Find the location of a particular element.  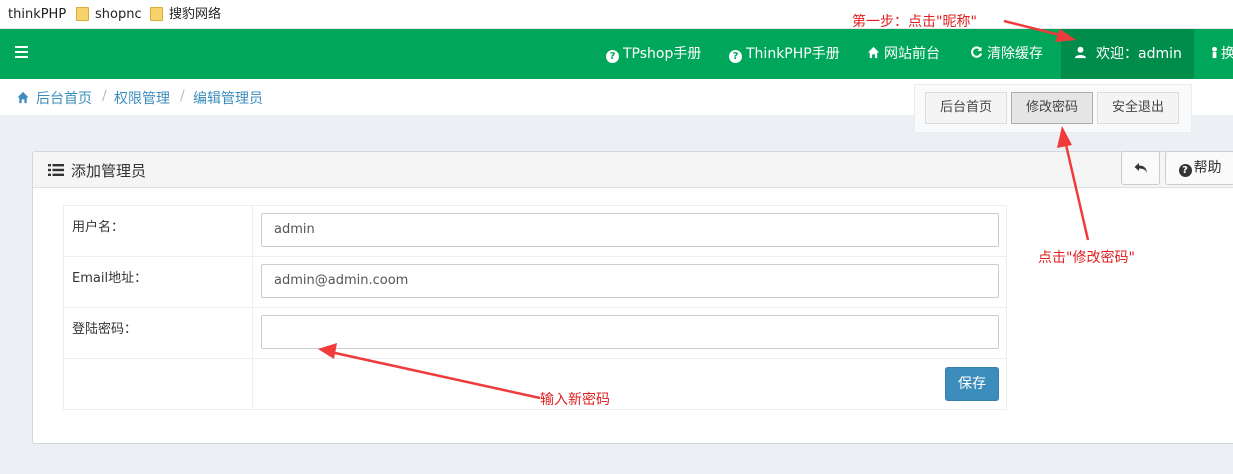

breadcrumb-home: 后台首页 is located at coordinates (64, 98).